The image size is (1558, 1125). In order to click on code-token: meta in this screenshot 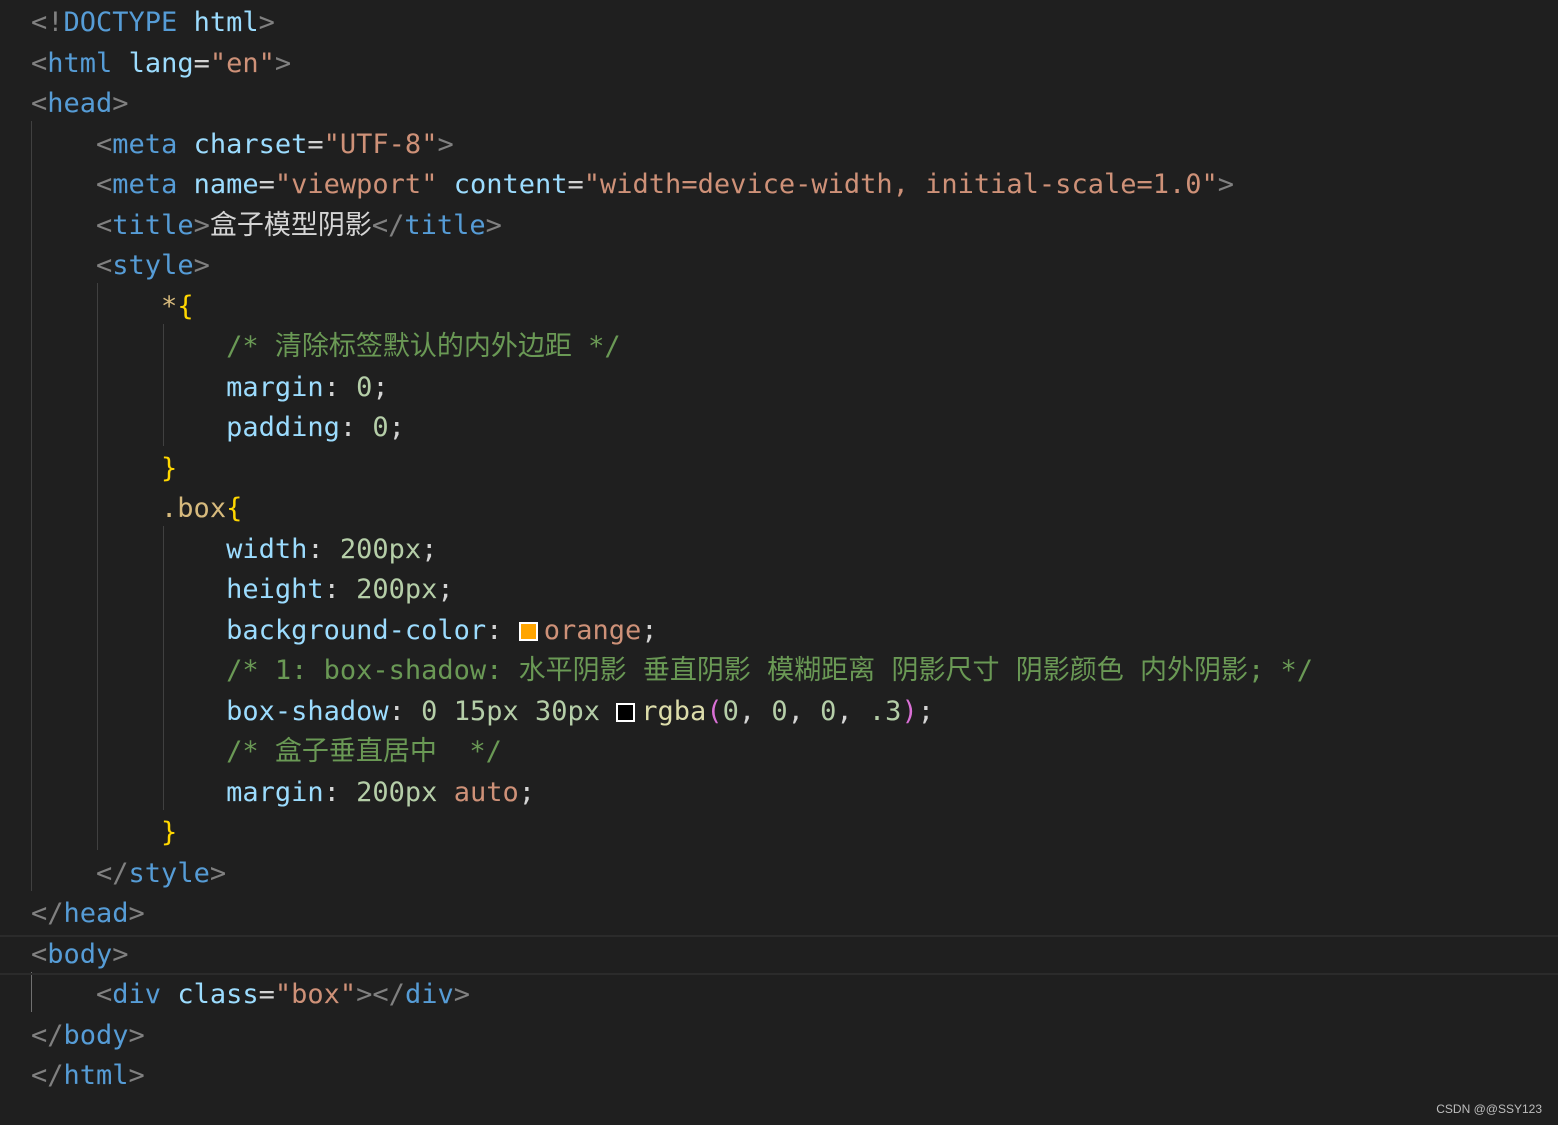, I will do `click(145, 144)`.